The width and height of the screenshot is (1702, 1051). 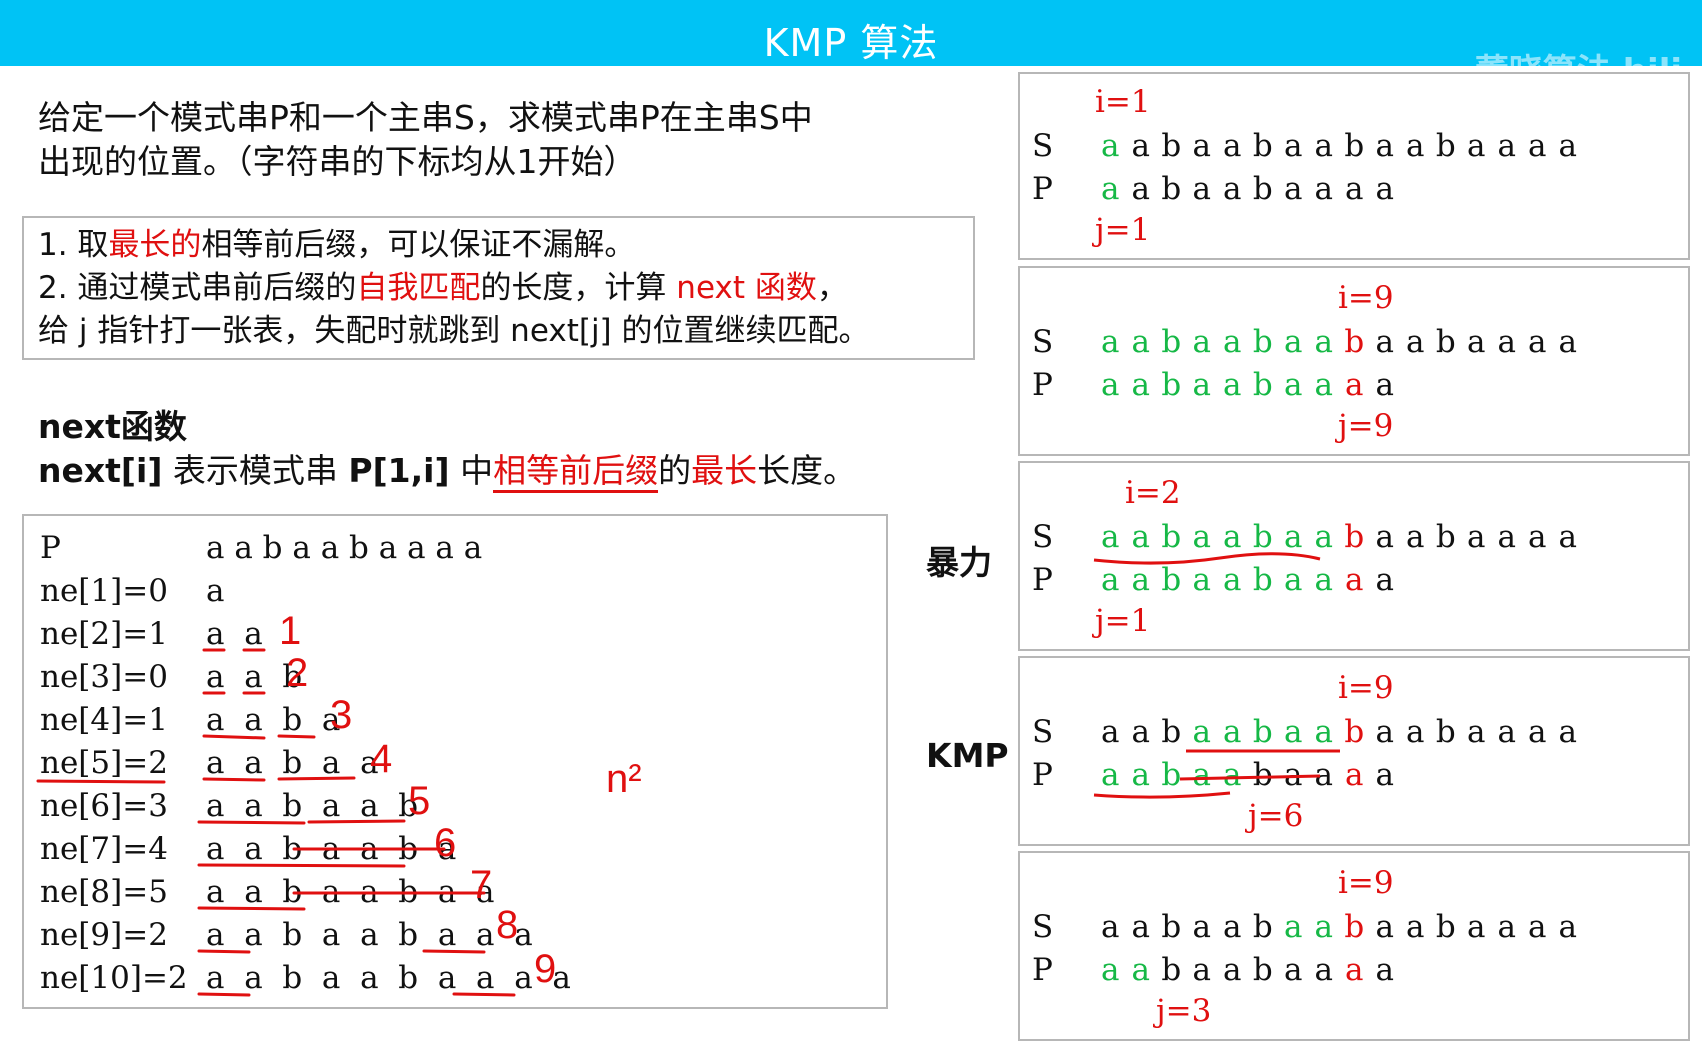 What do you see at coordinates (50, 548) in the screenshot?
I see `row-label: P` at bounding box center [50, 548].